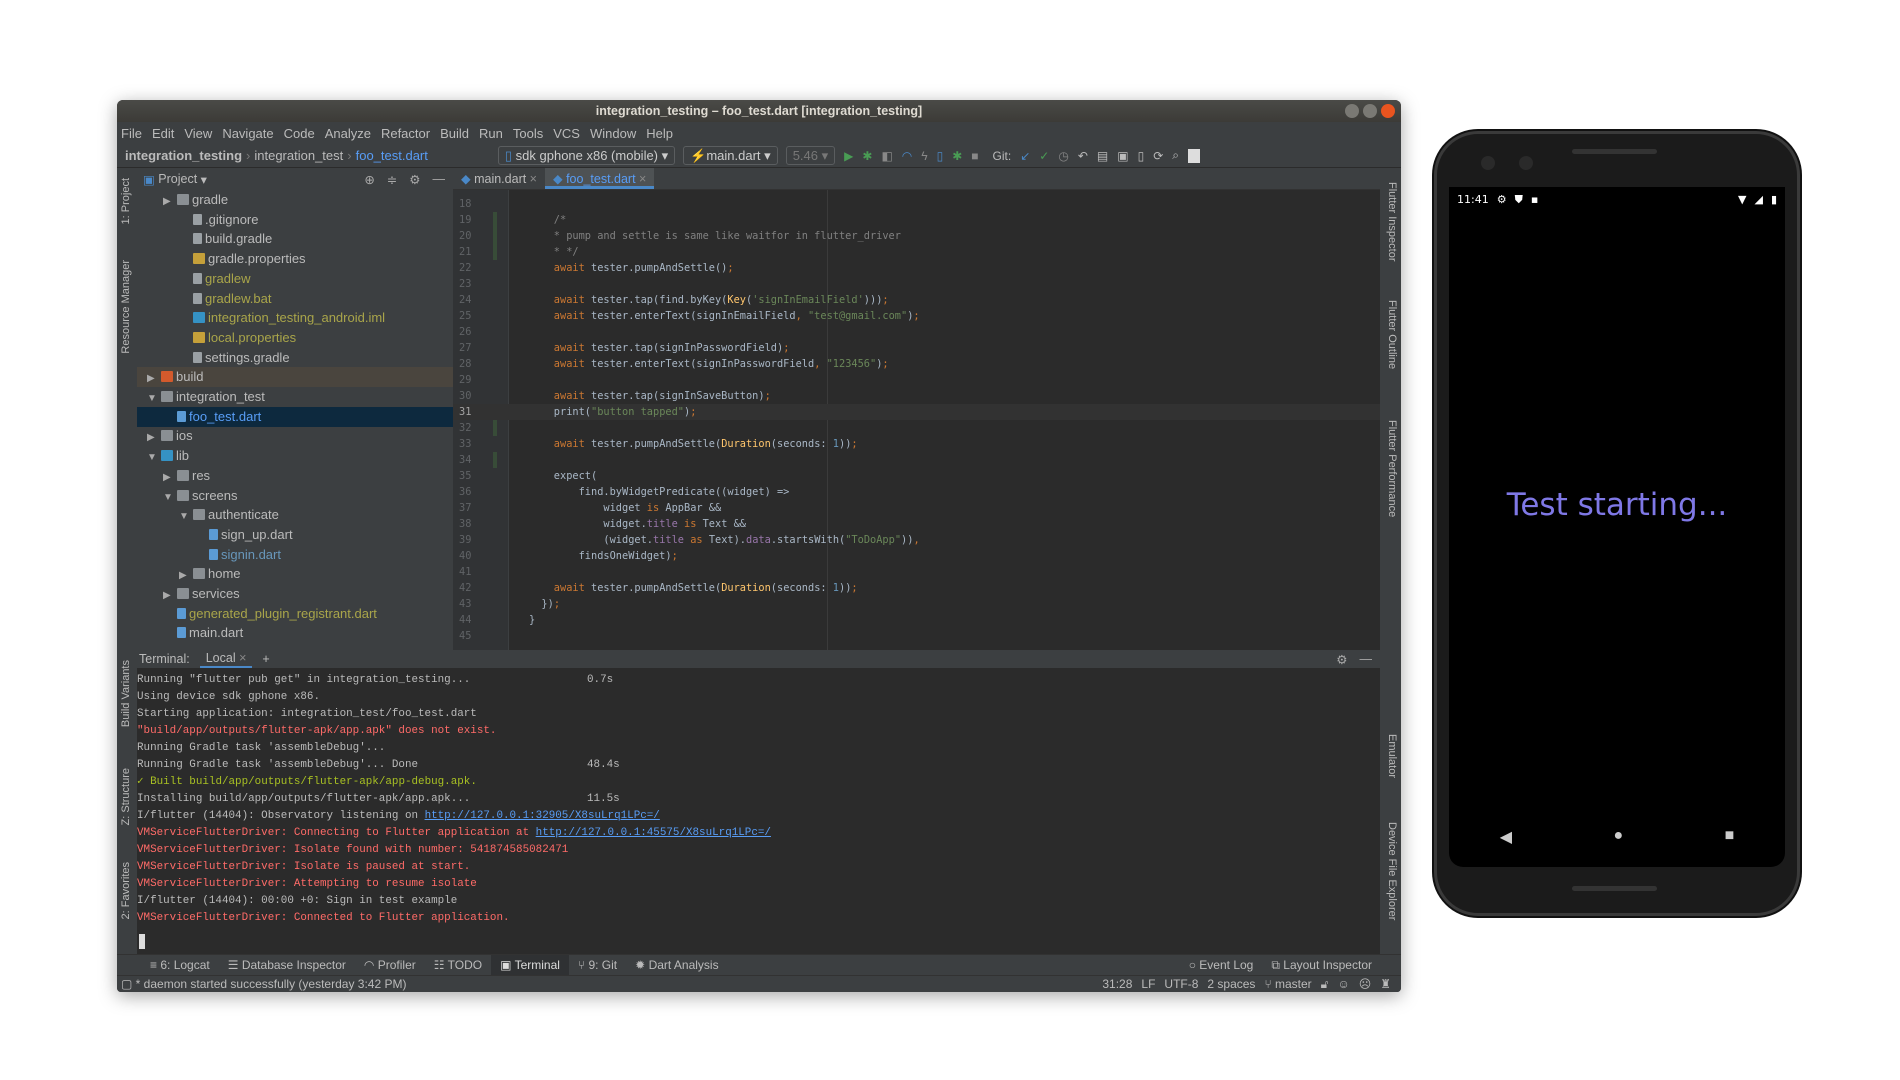 The image size is (1900, 1080). I want to click on hot-reload-icon: ϟ, so click(924, 156).